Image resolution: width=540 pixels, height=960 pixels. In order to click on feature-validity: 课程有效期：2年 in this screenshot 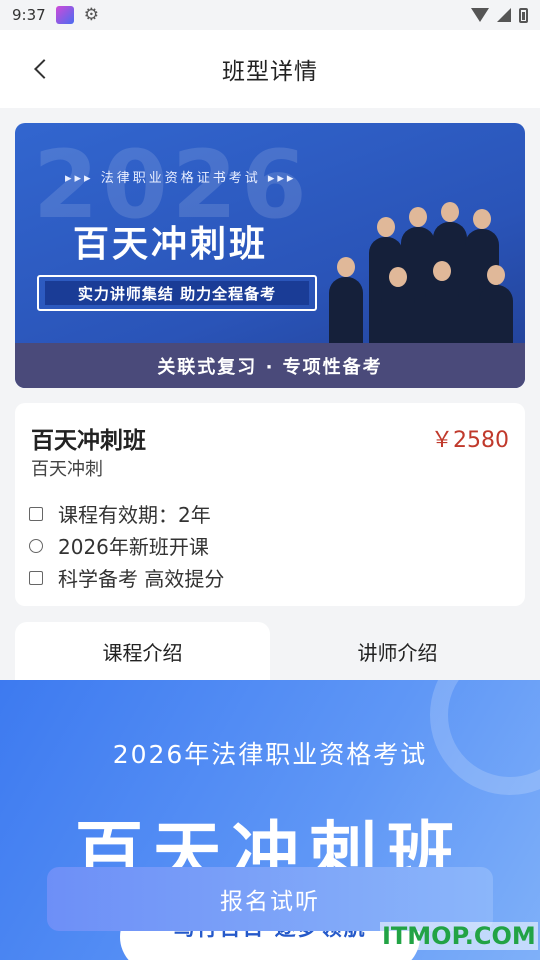, I will do `click(120, 513)`.